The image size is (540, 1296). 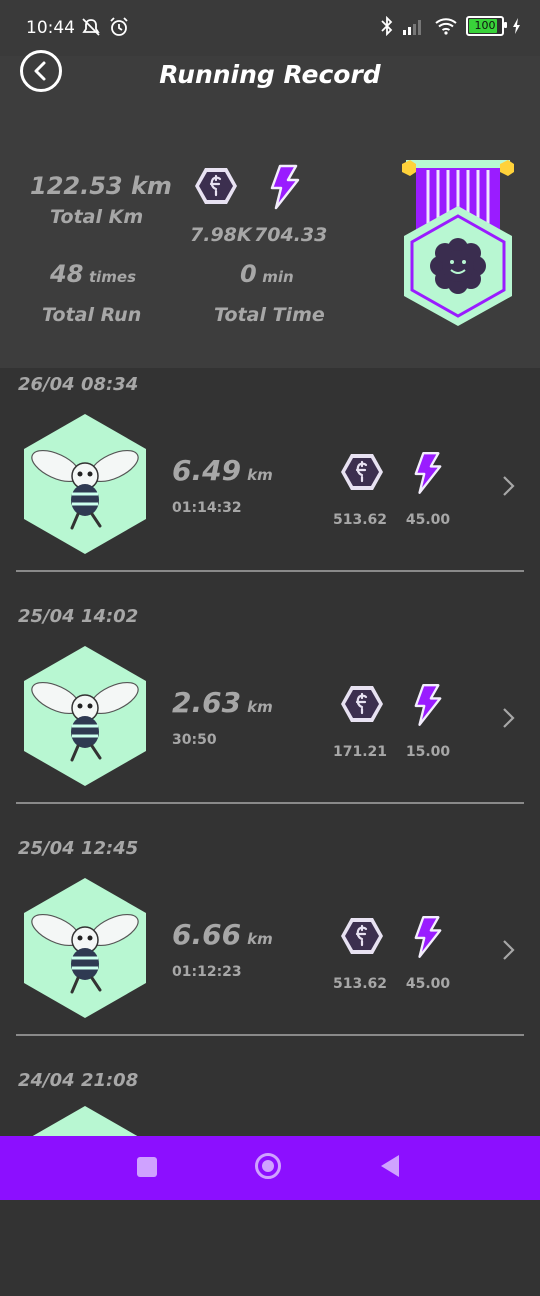 What do you see at coordinates (78, 384) in the screenshot?
I see `run-date: 26/04 08:34` at bounding box center [78, 384].